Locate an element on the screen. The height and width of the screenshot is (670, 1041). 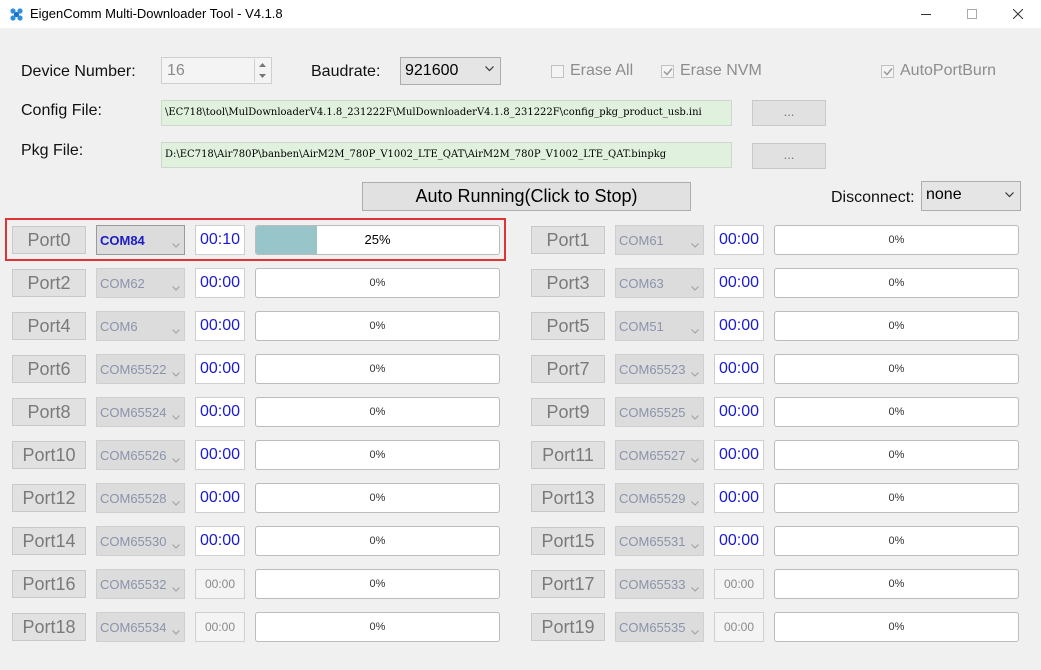
port-button: Port6 is located at coordinates (49, 369).